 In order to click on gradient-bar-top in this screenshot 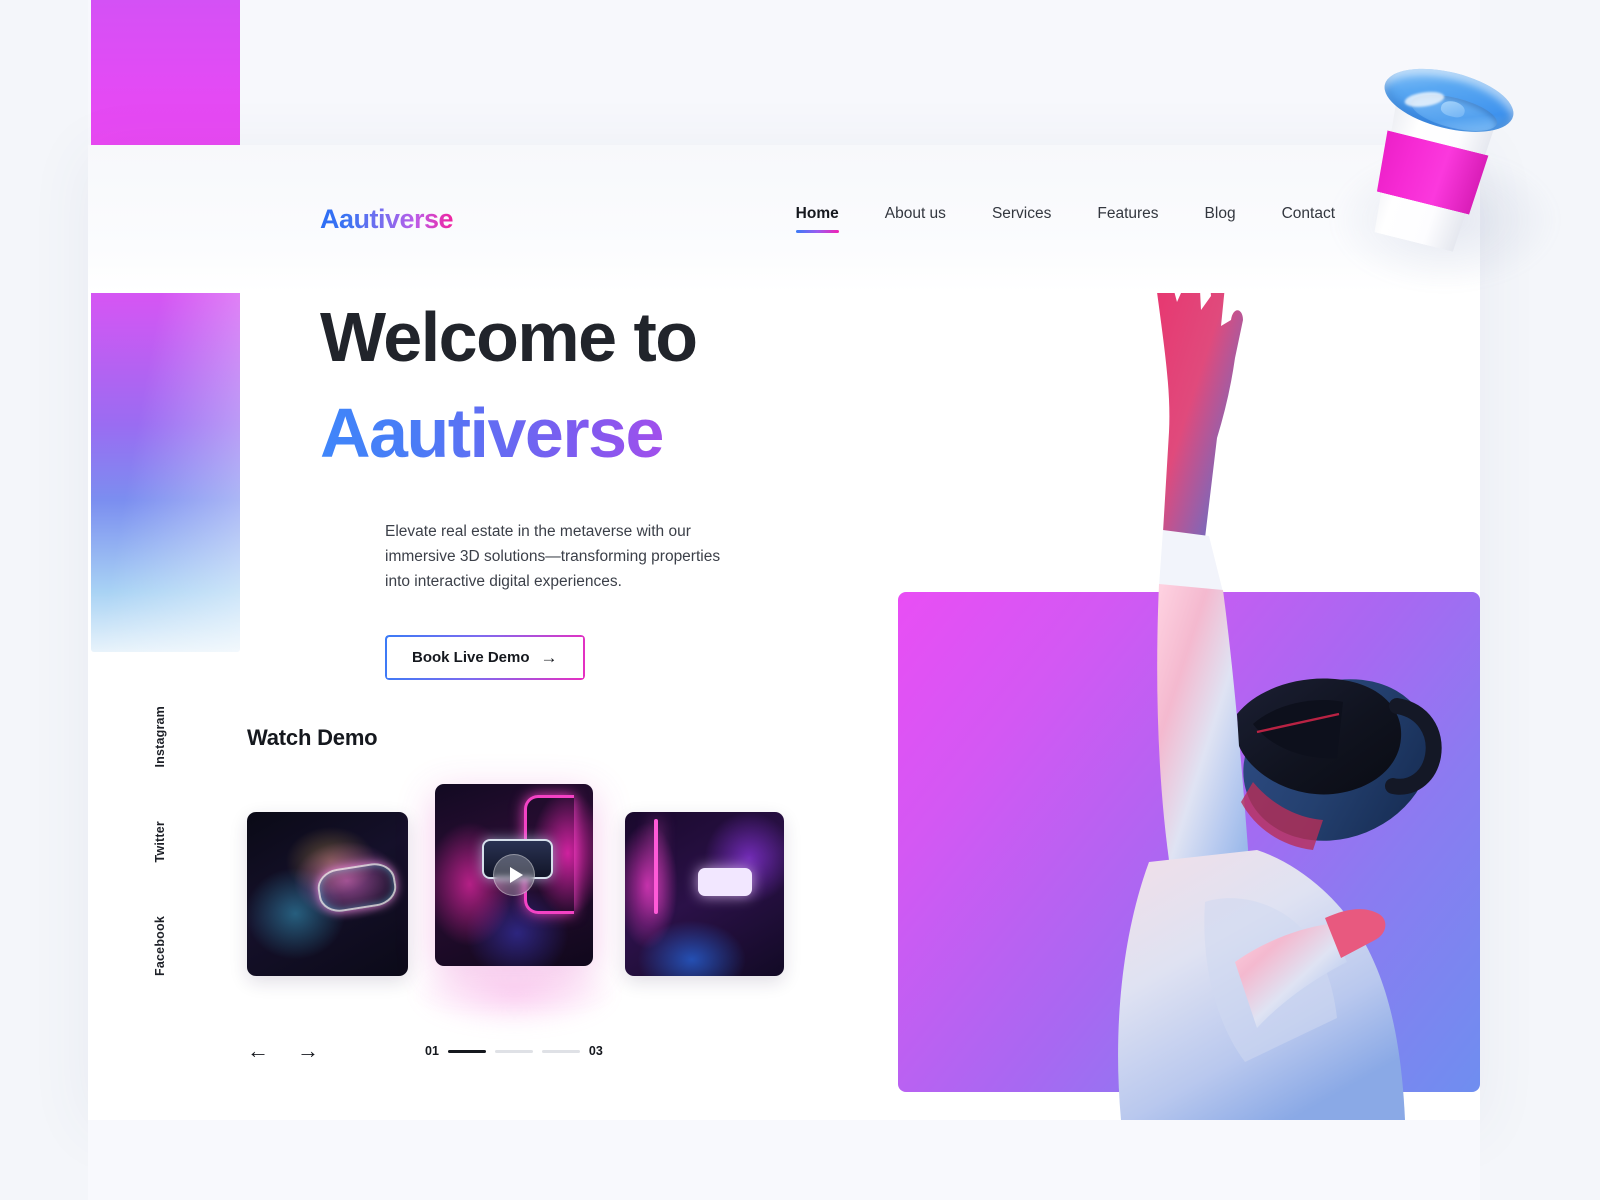, I will do `click(165, 73)`.